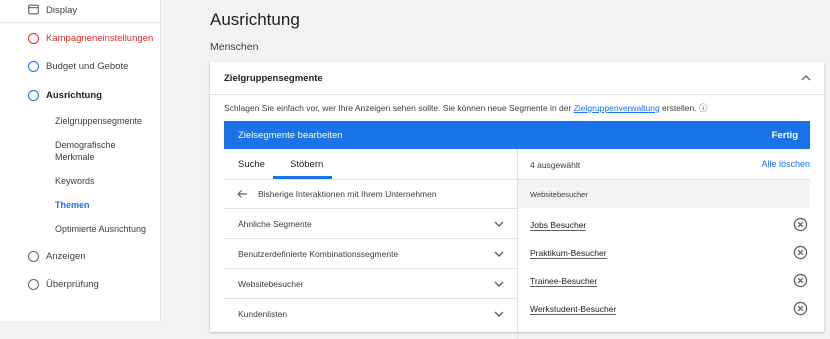 This screenshot has width=830, height=339. Describe the element at coordinates (273, 78) in the screenshot. I see `card-title: Zielgruppensegmente` at that location.